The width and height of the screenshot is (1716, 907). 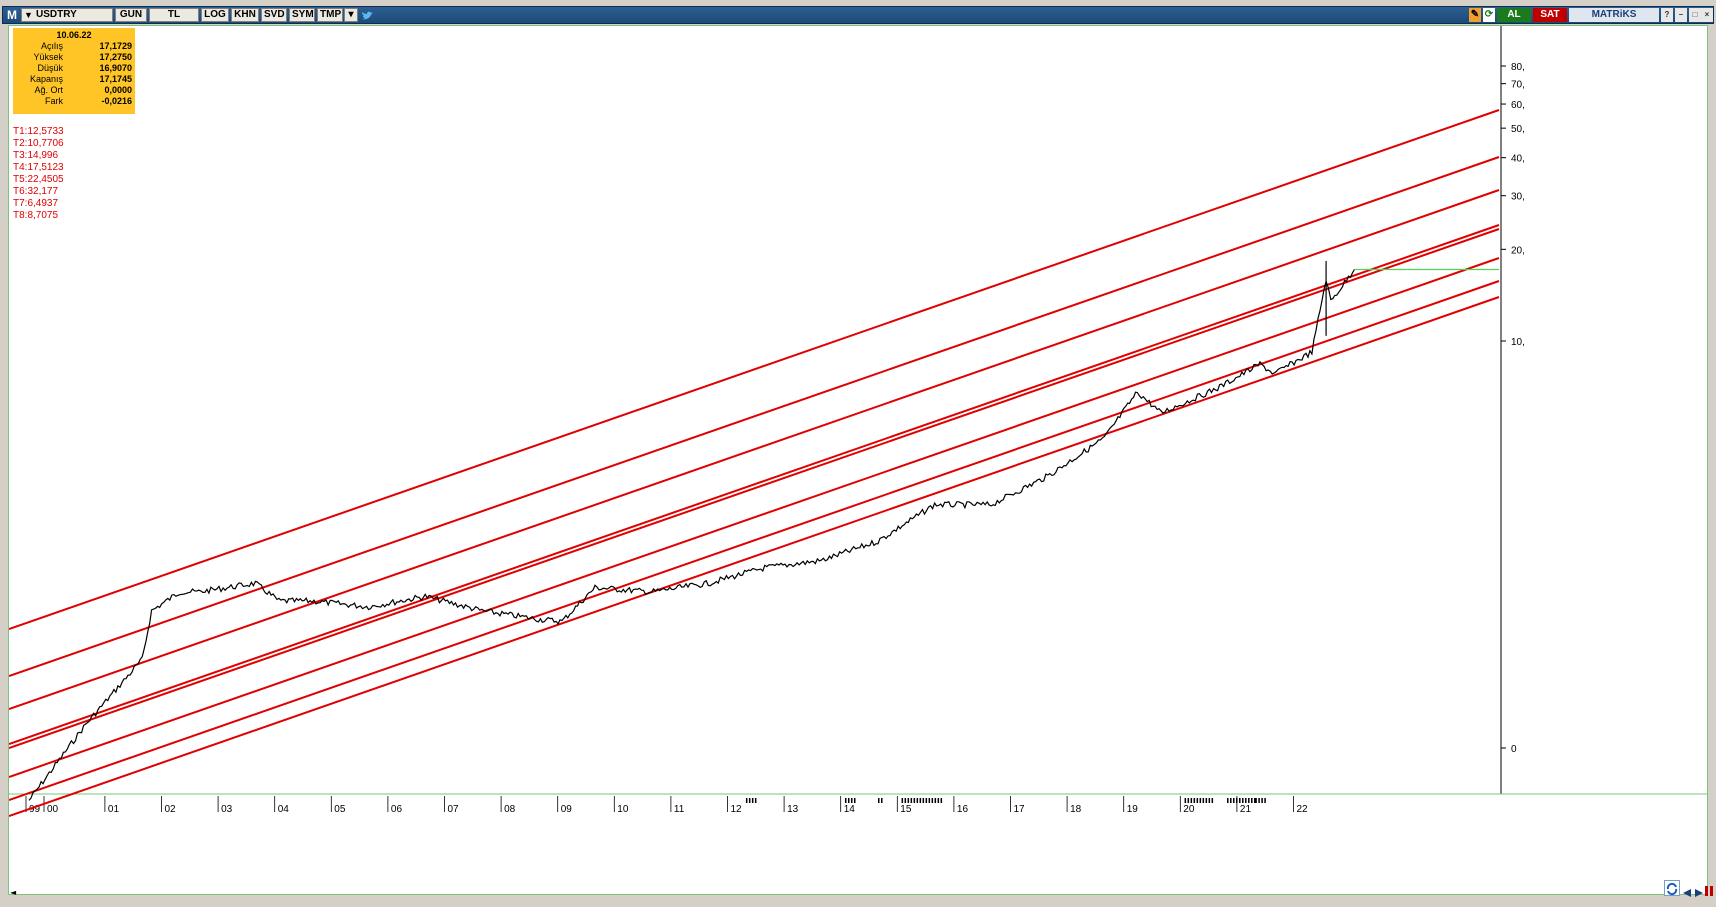 What do you see at coordinates (397, 809) in the screenshot?
I see `x-tick-label: 06` at bounding box center [397, 809].